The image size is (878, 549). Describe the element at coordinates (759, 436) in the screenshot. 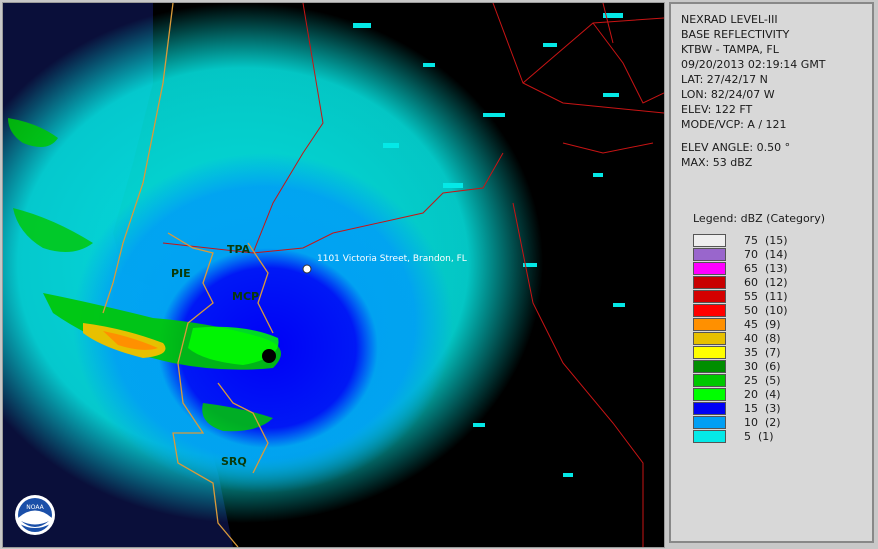

I see `legend-label: 5 (1)` at that location.